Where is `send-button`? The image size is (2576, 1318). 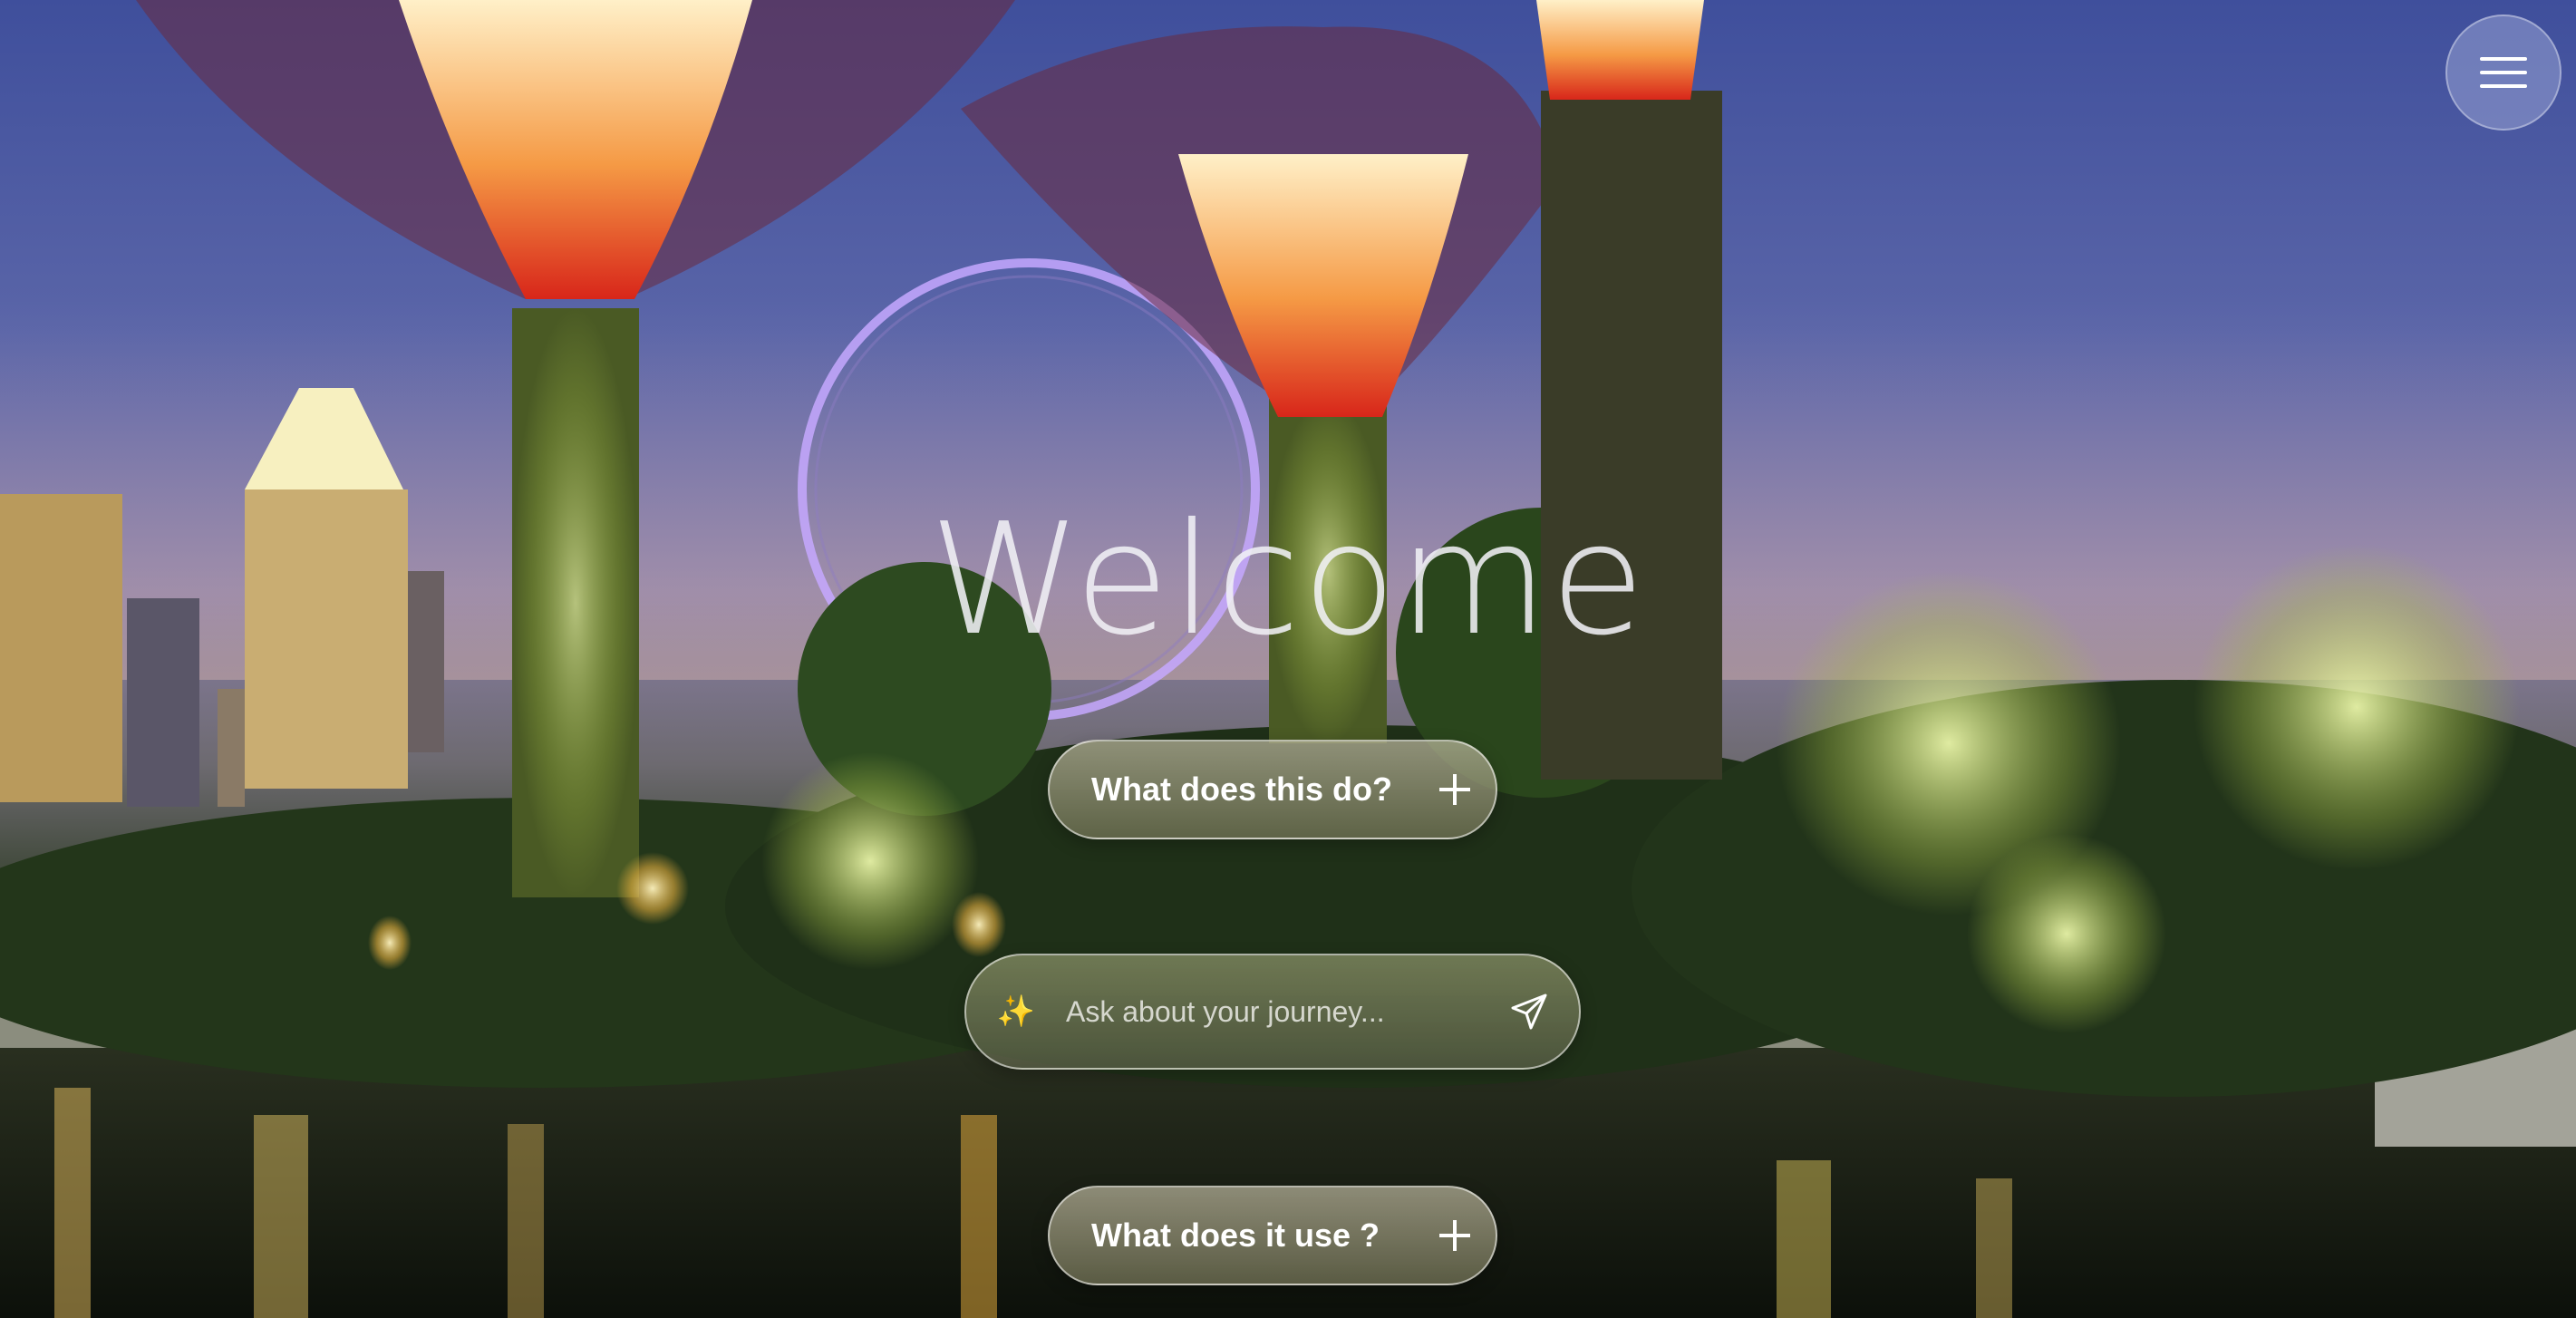
send-button is located at coordinates (1529, 1012).